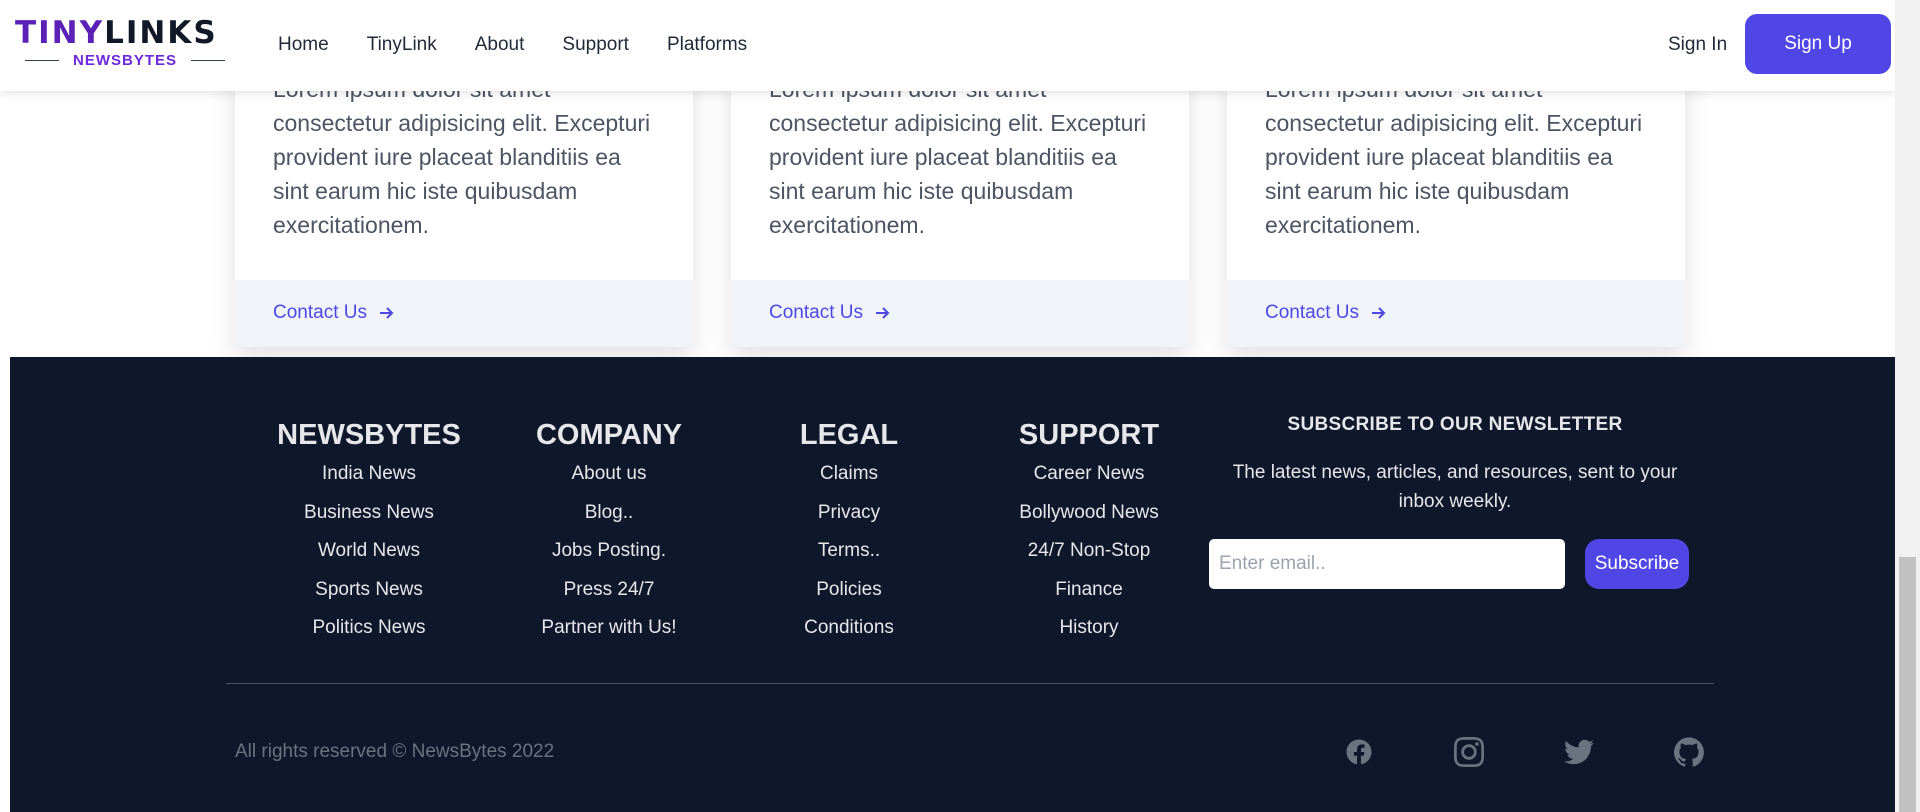  Describe the element at coordinates (369, 513) in the screenshot. I see `footer-link: Business News` at that location.